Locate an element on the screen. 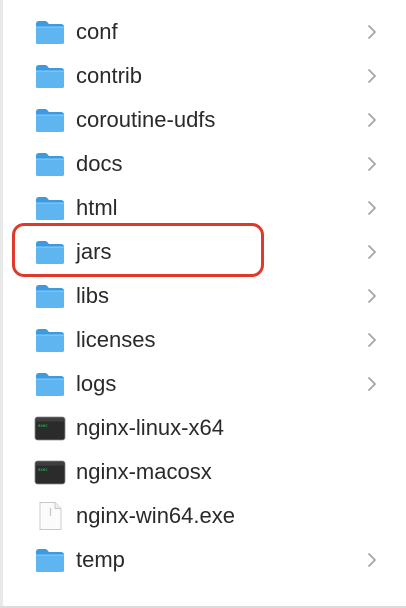  file-name: jars is located at coordinates (94, 251).